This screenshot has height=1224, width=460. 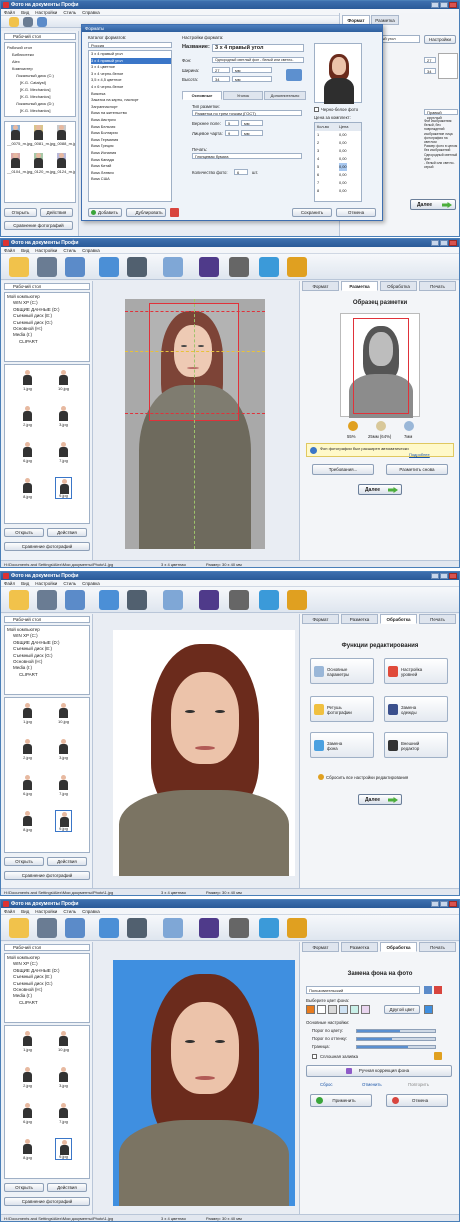 What do you see at coordinates (326, 1084) in the screenshot?
I see `reset-link: Сброс` at bounding box center [326, 1084].